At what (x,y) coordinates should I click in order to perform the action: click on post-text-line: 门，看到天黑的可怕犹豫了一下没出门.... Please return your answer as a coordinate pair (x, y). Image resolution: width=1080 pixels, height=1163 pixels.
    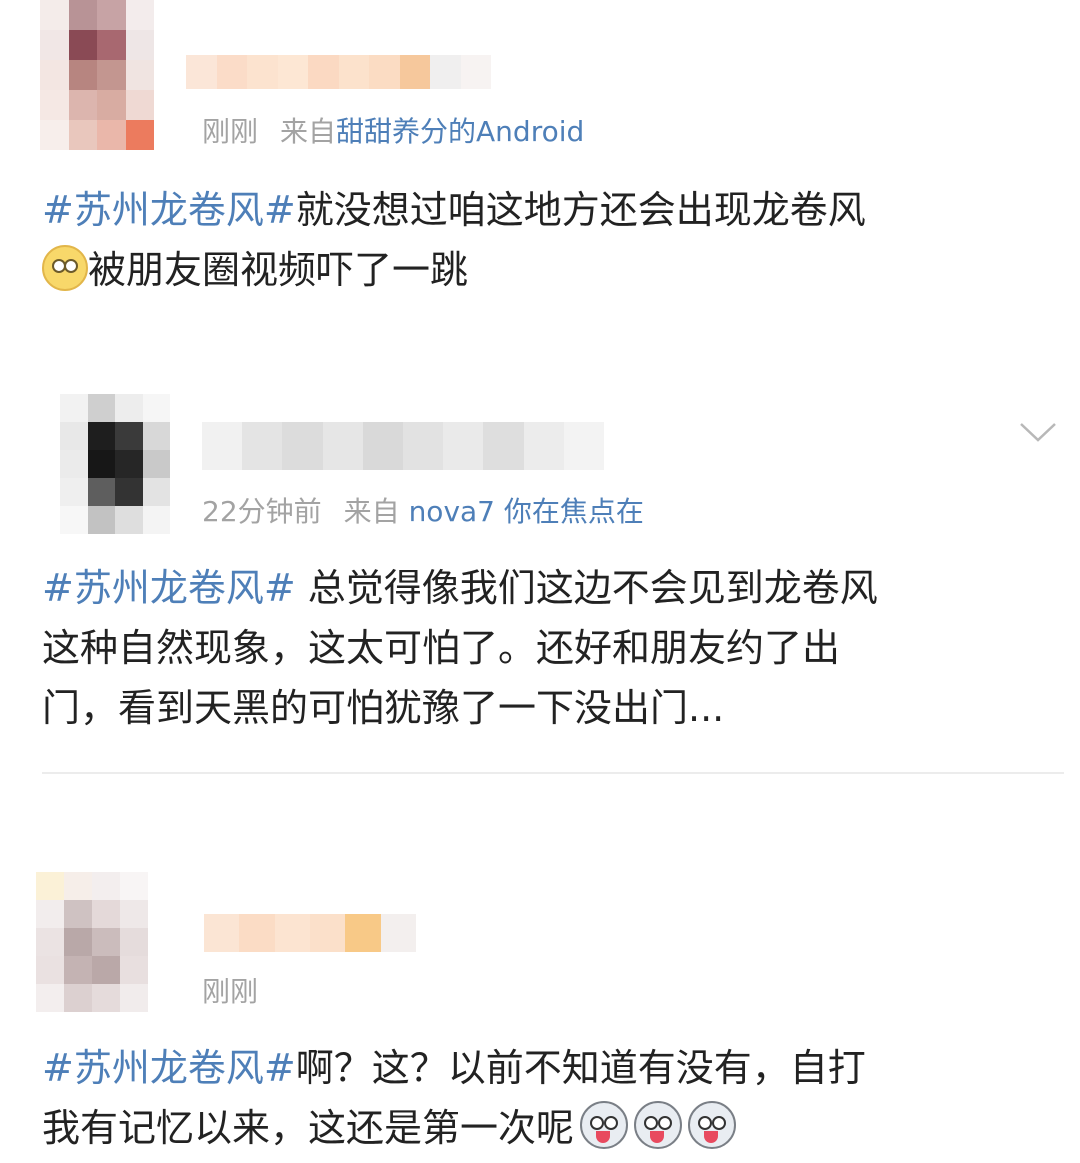
    Looking at the image, I should click on (383, 708).